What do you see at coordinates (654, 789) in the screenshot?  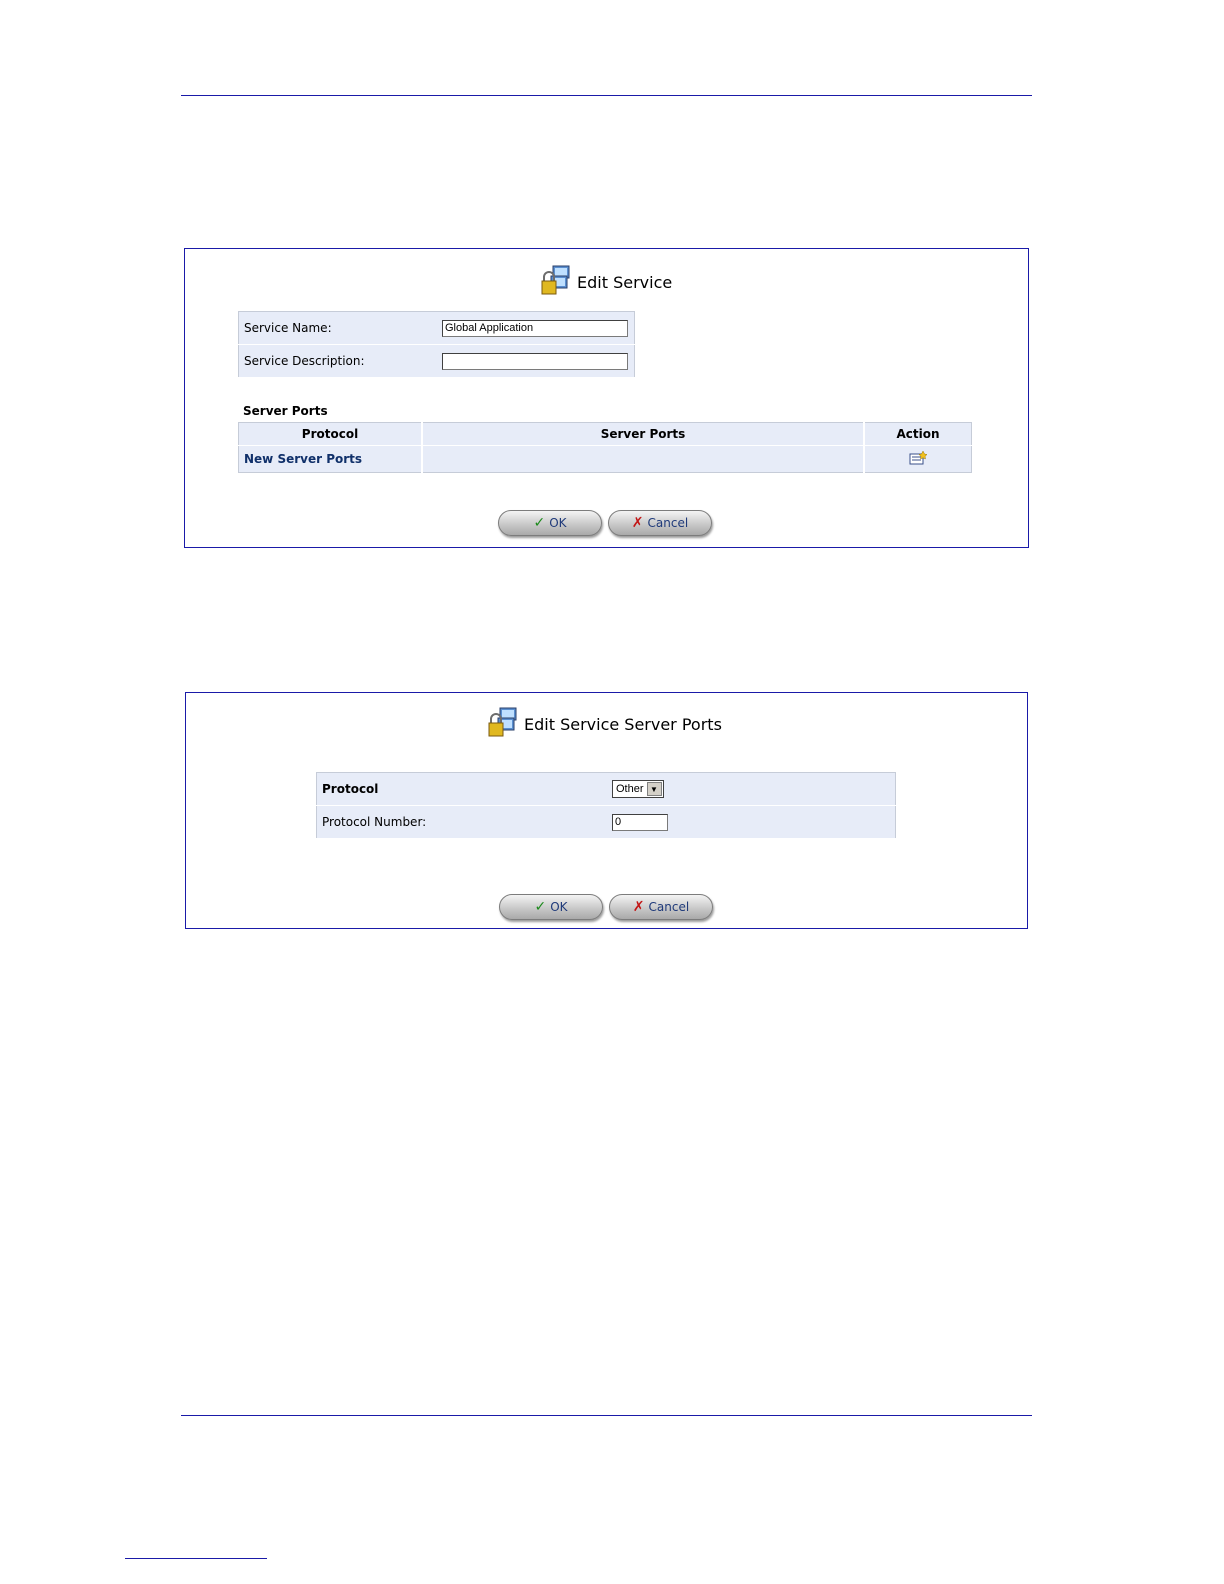 I see `chevron-down-icon: ▼` at bounding box center [654, 789].